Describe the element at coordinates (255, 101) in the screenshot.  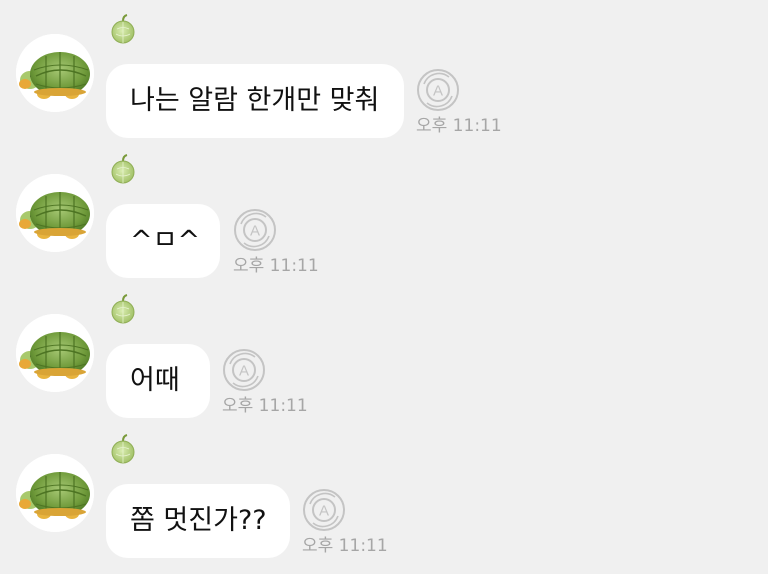
I see `message-bubble: 나는 알람 한개만 맞춰` at that location.